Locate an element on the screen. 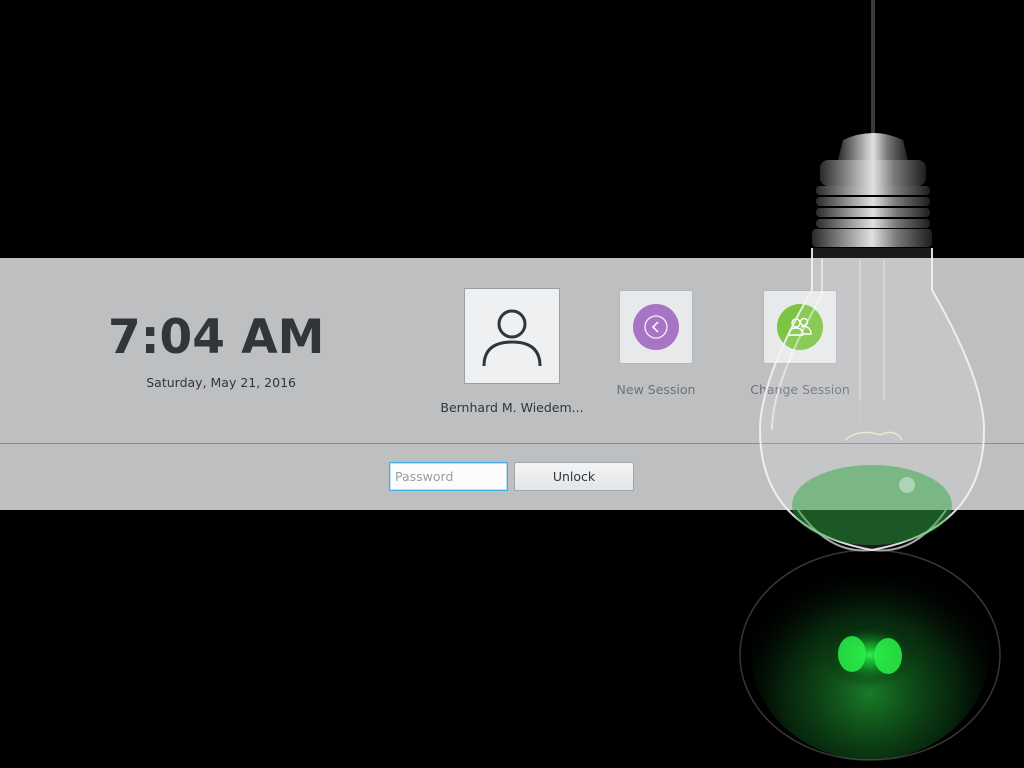 The width and height of the screenshot is (1024, 768). clock-date: Saturday, May 21, 2016 is located at coordinates (221, 382).